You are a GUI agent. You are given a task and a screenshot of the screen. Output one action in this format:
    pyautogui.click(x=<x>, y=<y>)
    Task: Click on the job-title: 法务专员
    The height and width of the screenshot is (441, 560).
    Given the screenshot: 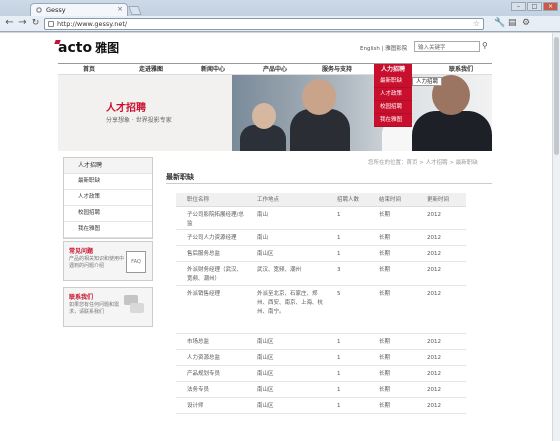 What is the action you would take?
    pyautogui.click(x=211, y=389)
    